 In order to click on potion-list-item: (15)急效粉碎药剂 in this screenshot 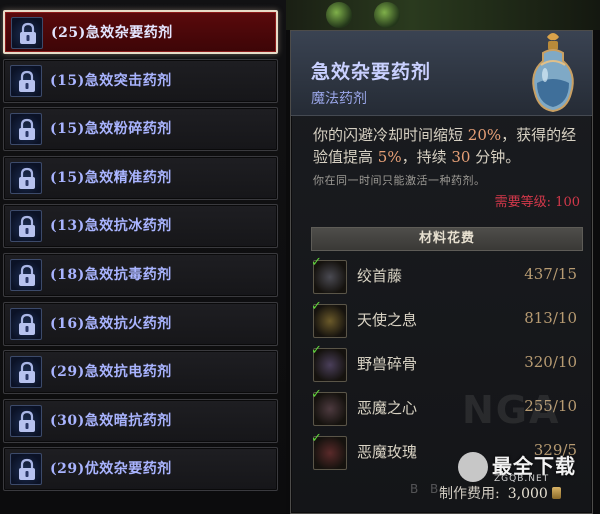, I will do `click(140, 129)`.